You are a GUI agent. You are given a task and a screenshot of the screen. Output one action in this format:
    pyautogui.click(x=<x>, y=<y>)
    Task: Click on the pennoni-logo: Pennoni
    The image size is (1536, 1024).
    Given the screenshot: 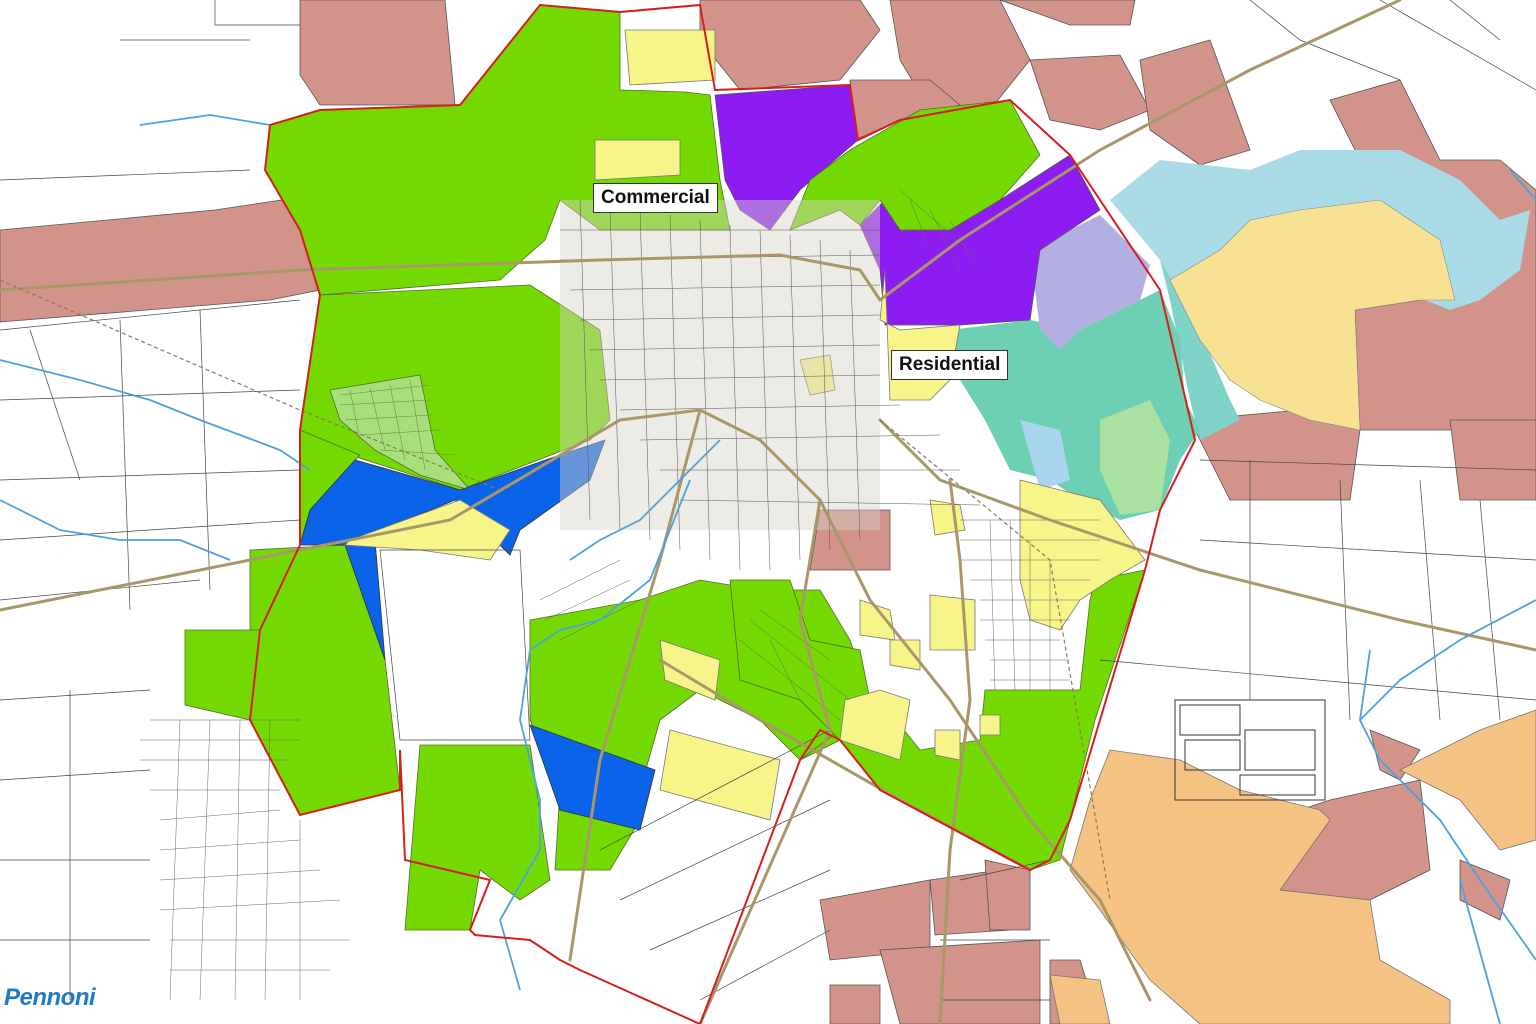 What is the action you would take?
    pyautogui.click(x=50, y=997)
    